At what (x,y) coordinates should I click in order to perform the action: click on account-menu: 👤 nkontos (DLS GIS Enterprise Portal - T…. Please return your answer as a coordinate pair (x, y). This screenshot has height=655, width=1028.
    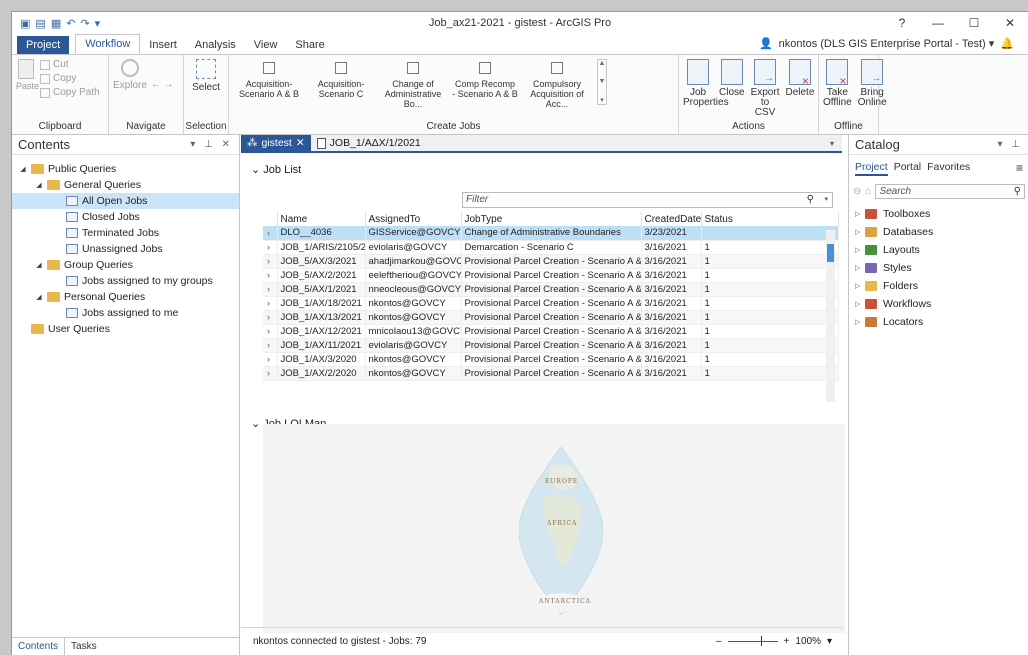
    Looking at the image, I should click on (886, 43).